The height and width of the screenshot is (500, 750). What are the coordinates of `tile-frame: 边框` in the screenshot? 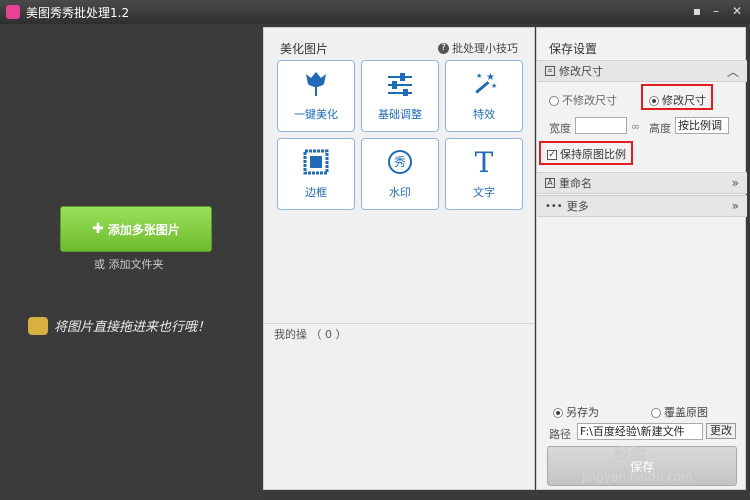 It's located at (316, 174).